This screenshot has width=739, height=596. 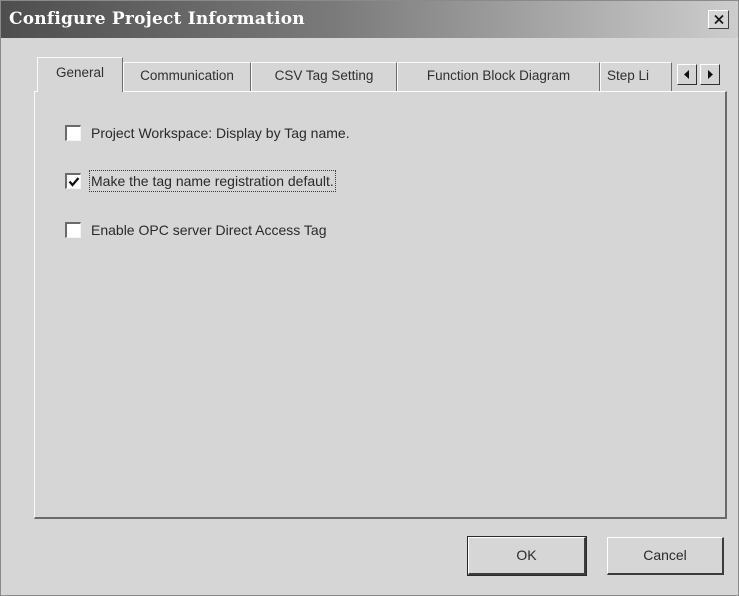 I want to click on option-label: Make the tag name registration default., so click(x=212, y=181).